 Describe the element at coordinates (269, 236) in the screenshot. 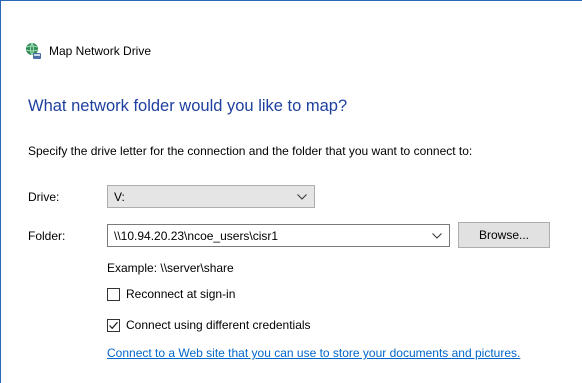

I see `folder-input: \\10.94.20.23\ncoe_users\cisr1` at that location.